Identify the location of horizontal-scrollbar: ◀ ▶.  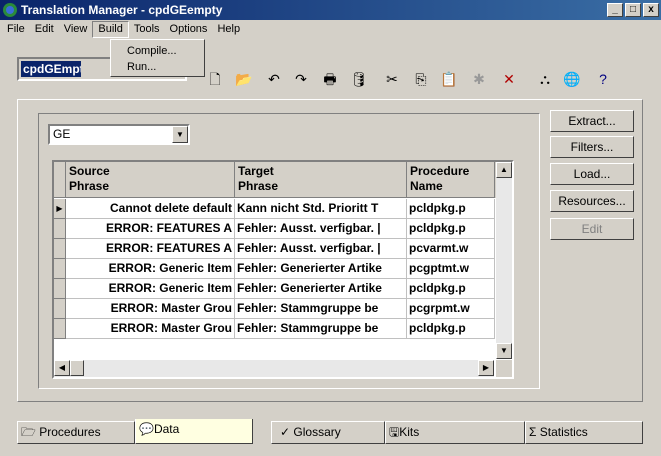
(274, 368).